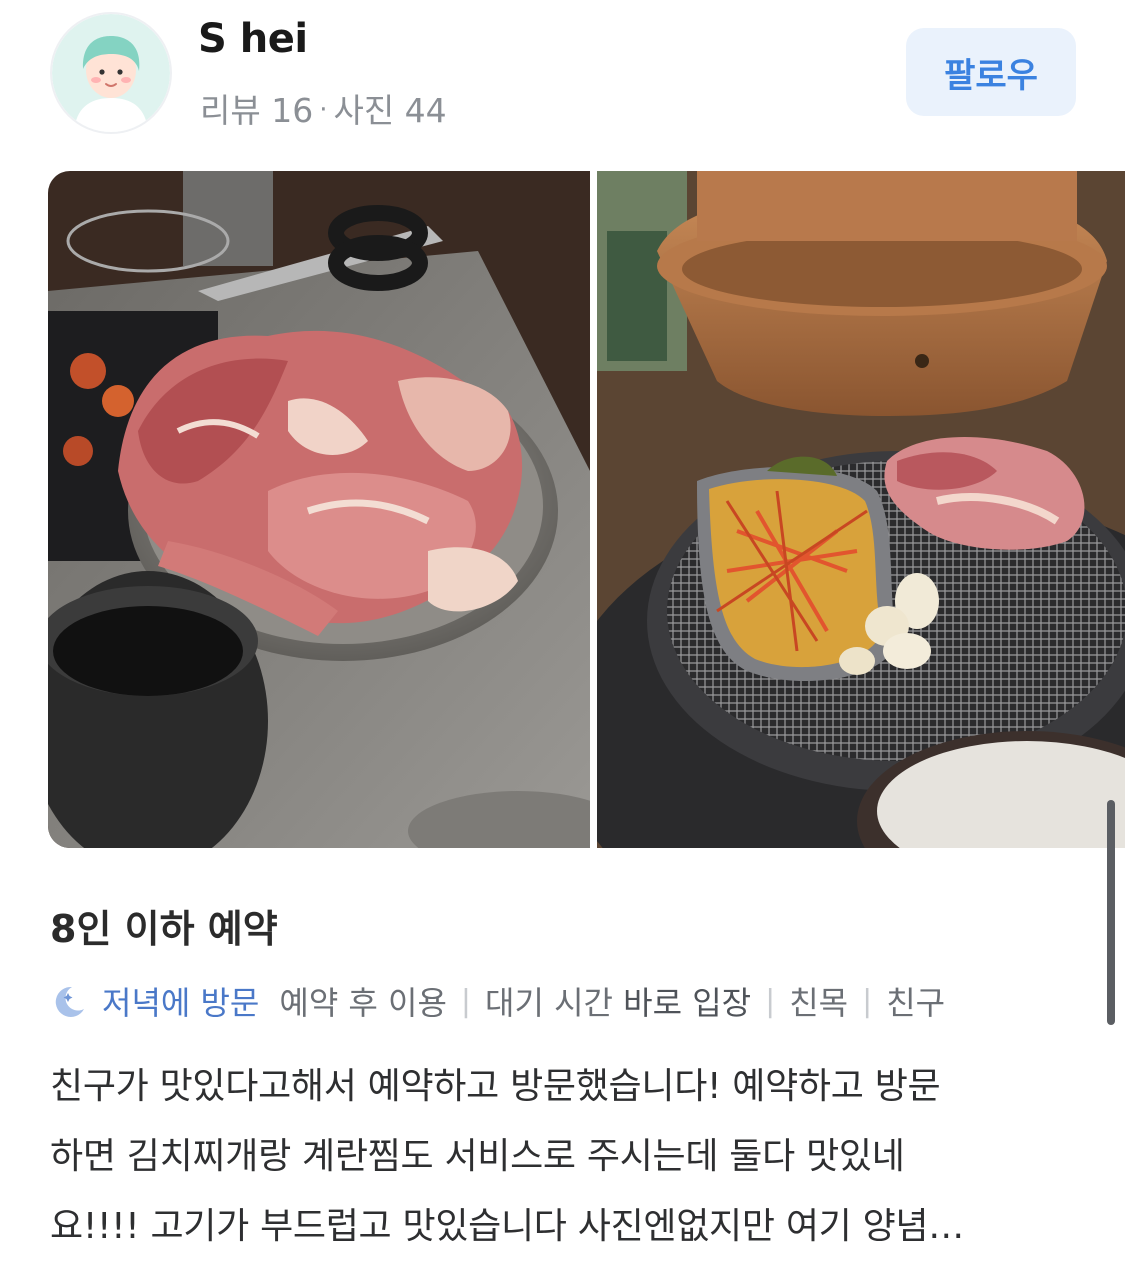  I want to click on purpose-tag: 친목, so click(819, 1003).